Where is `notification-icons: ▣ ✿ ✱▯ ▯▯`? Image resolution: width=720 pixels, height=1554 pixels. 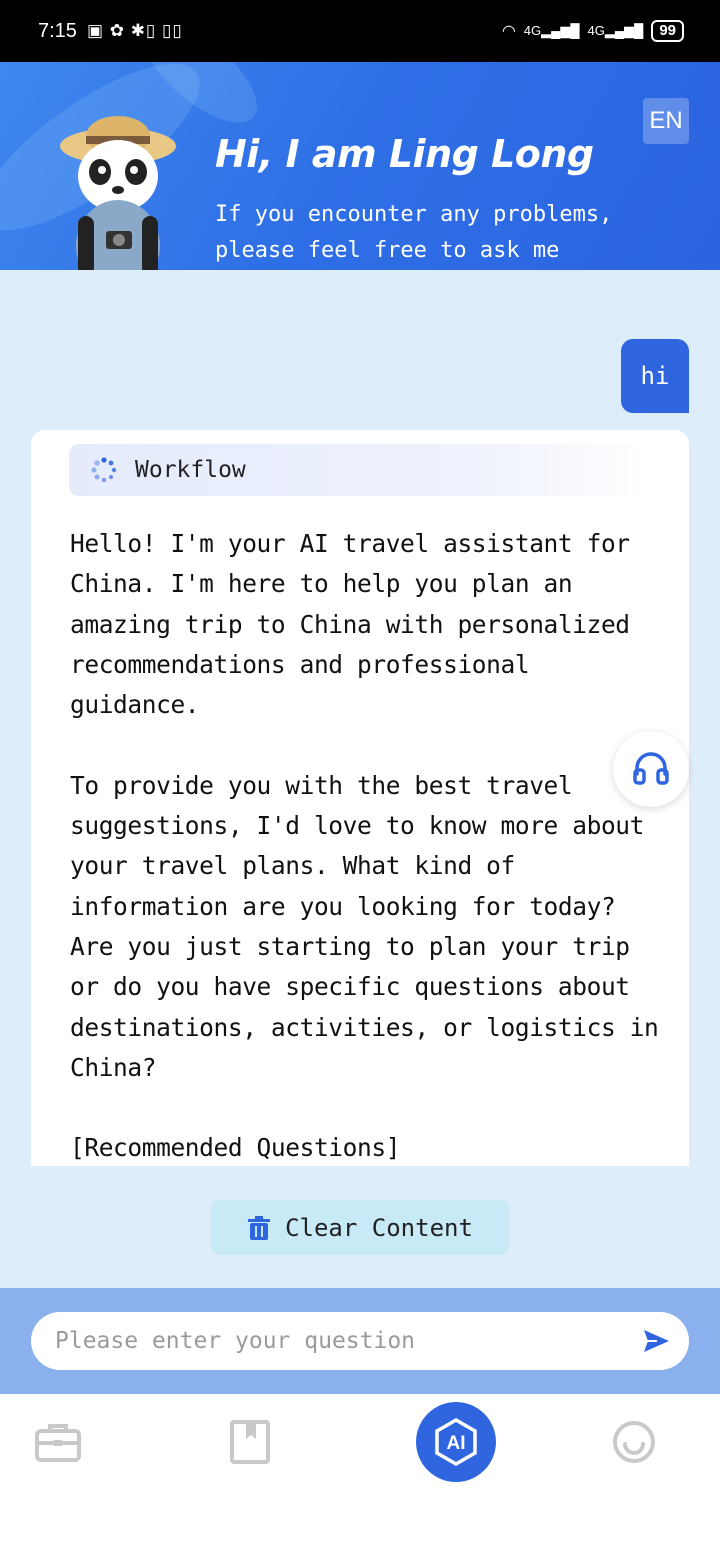
notification-icons: ▣ ✿ ✱▯ ▯▯ is located at coordinates (134, 30).